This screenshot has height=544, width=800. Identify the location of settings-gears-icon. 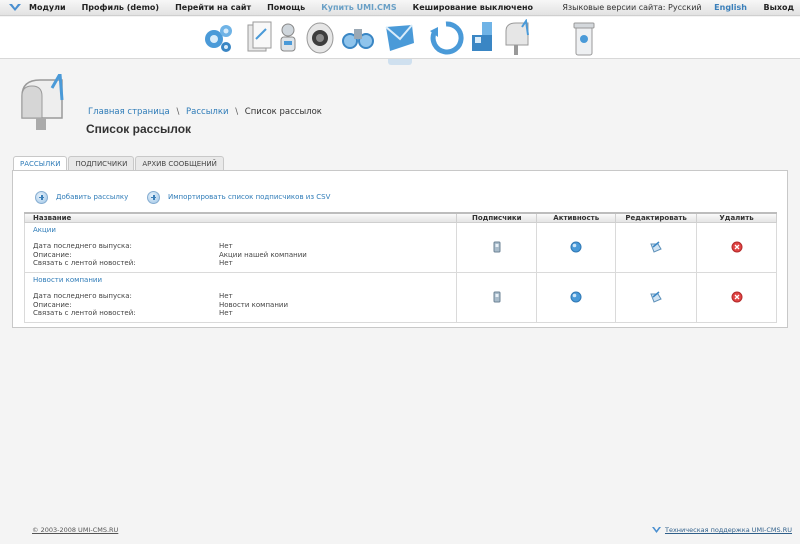
(218, 38).